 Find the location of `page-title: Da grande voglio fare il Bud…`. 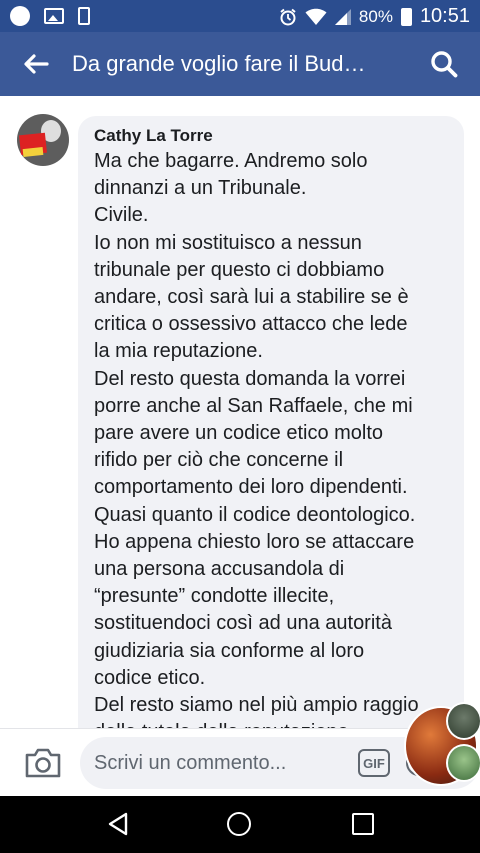

page-title: Da grande voglio fare il Bud… is located at coordinates (219, 63).